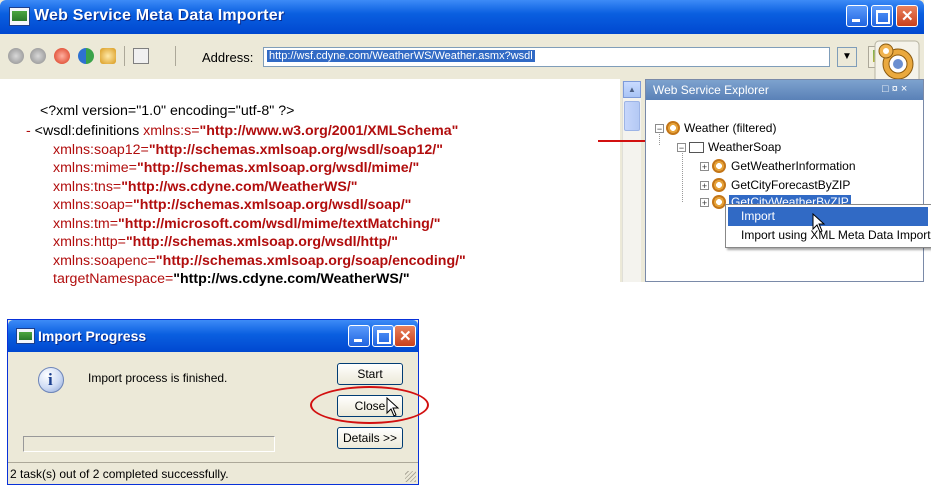 The height and width of the screenshot is (485, 931). Describe the element at coordinates (62, 56) in the screenshot. I see `stop-icon` at that location.